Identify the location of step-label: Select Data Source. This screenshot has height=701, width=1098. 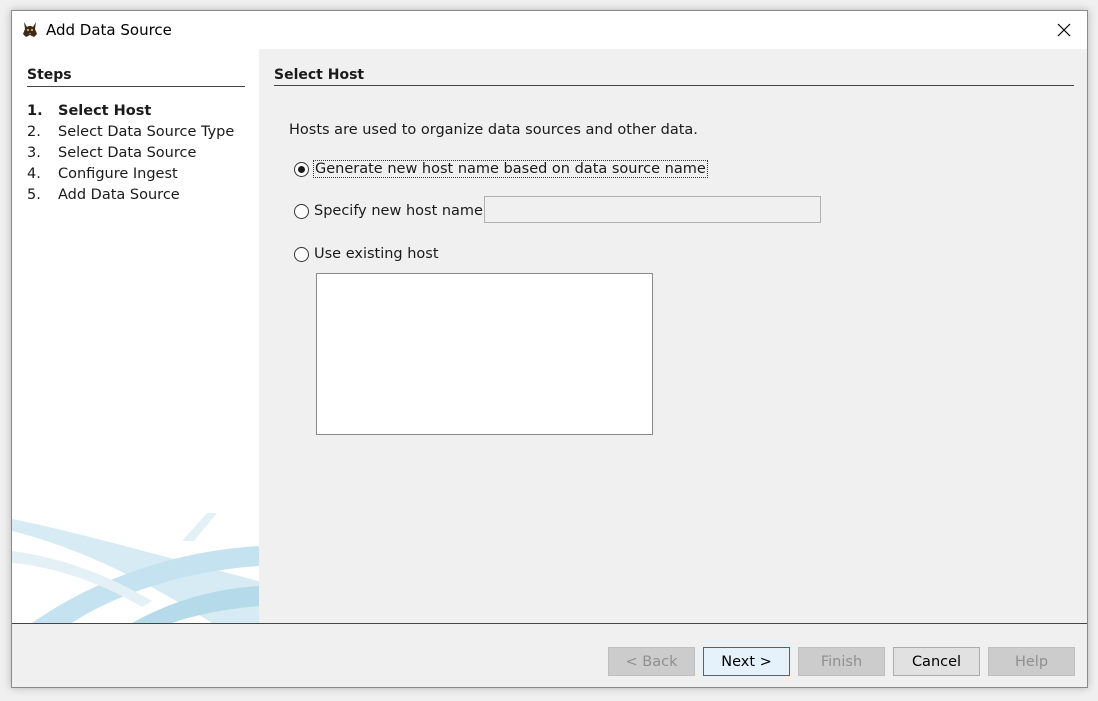
(127, 153).